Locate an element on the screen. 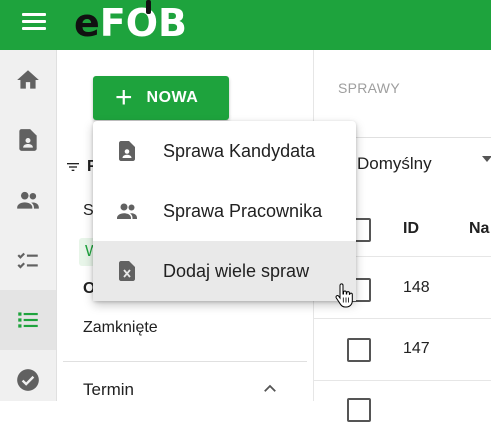  filter-heading: F is located at coordinates (81, 167).